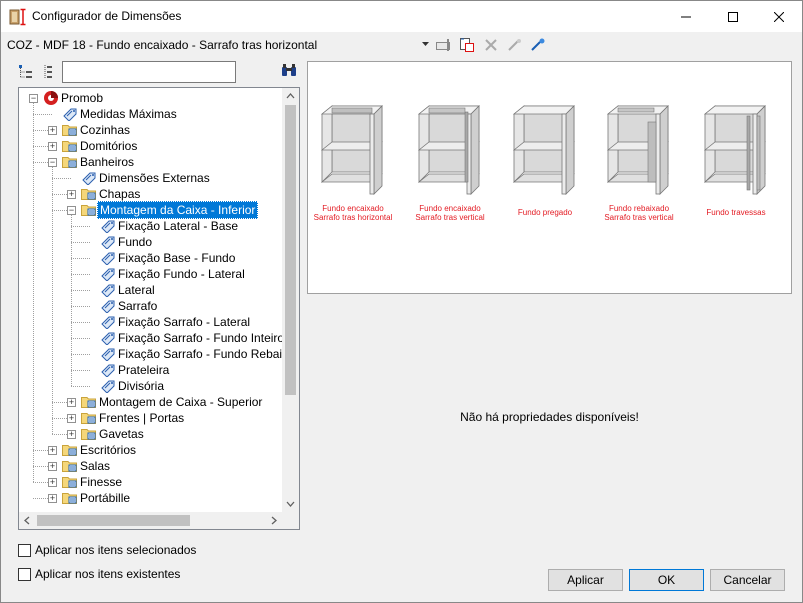 The width and height of the screenshot is (803, 603). What do you see at coordinates (733, 16) in the screenshot?
I see `maximize-button` at bounding box center [733, 16].